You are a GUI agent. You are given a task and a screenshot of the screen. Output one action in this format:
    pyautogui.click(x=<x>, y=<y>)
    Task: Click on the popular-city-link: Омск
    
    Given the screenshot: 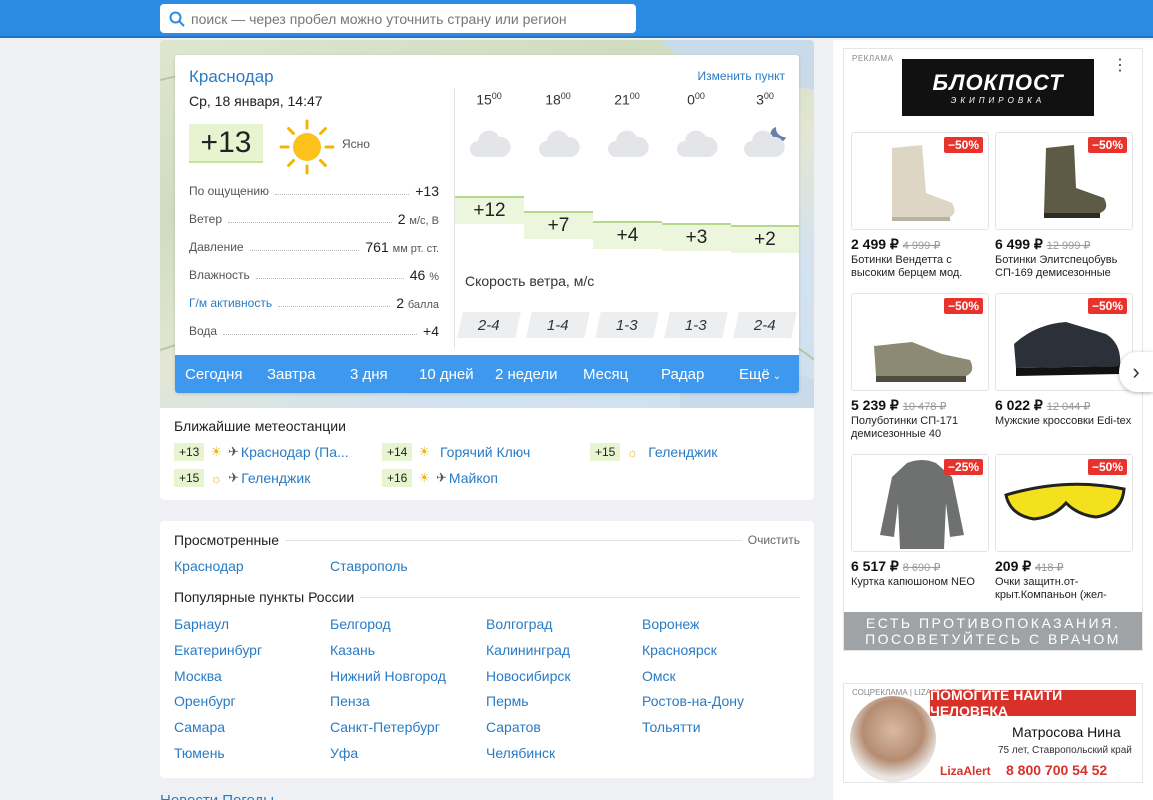 What is the action you would take?
    pyautogui.click(x=659, y=676)
    